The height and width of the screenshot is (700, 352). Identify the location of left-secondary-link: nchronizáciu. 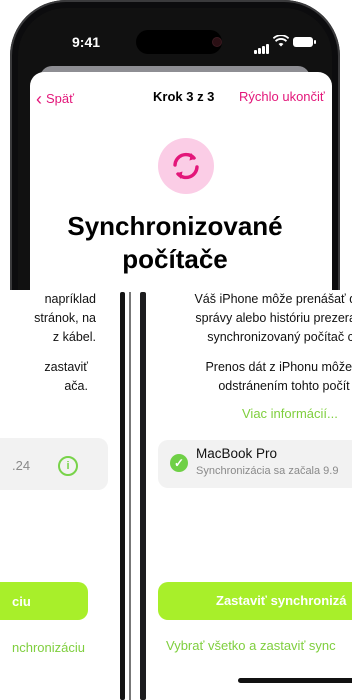
(48, 647).